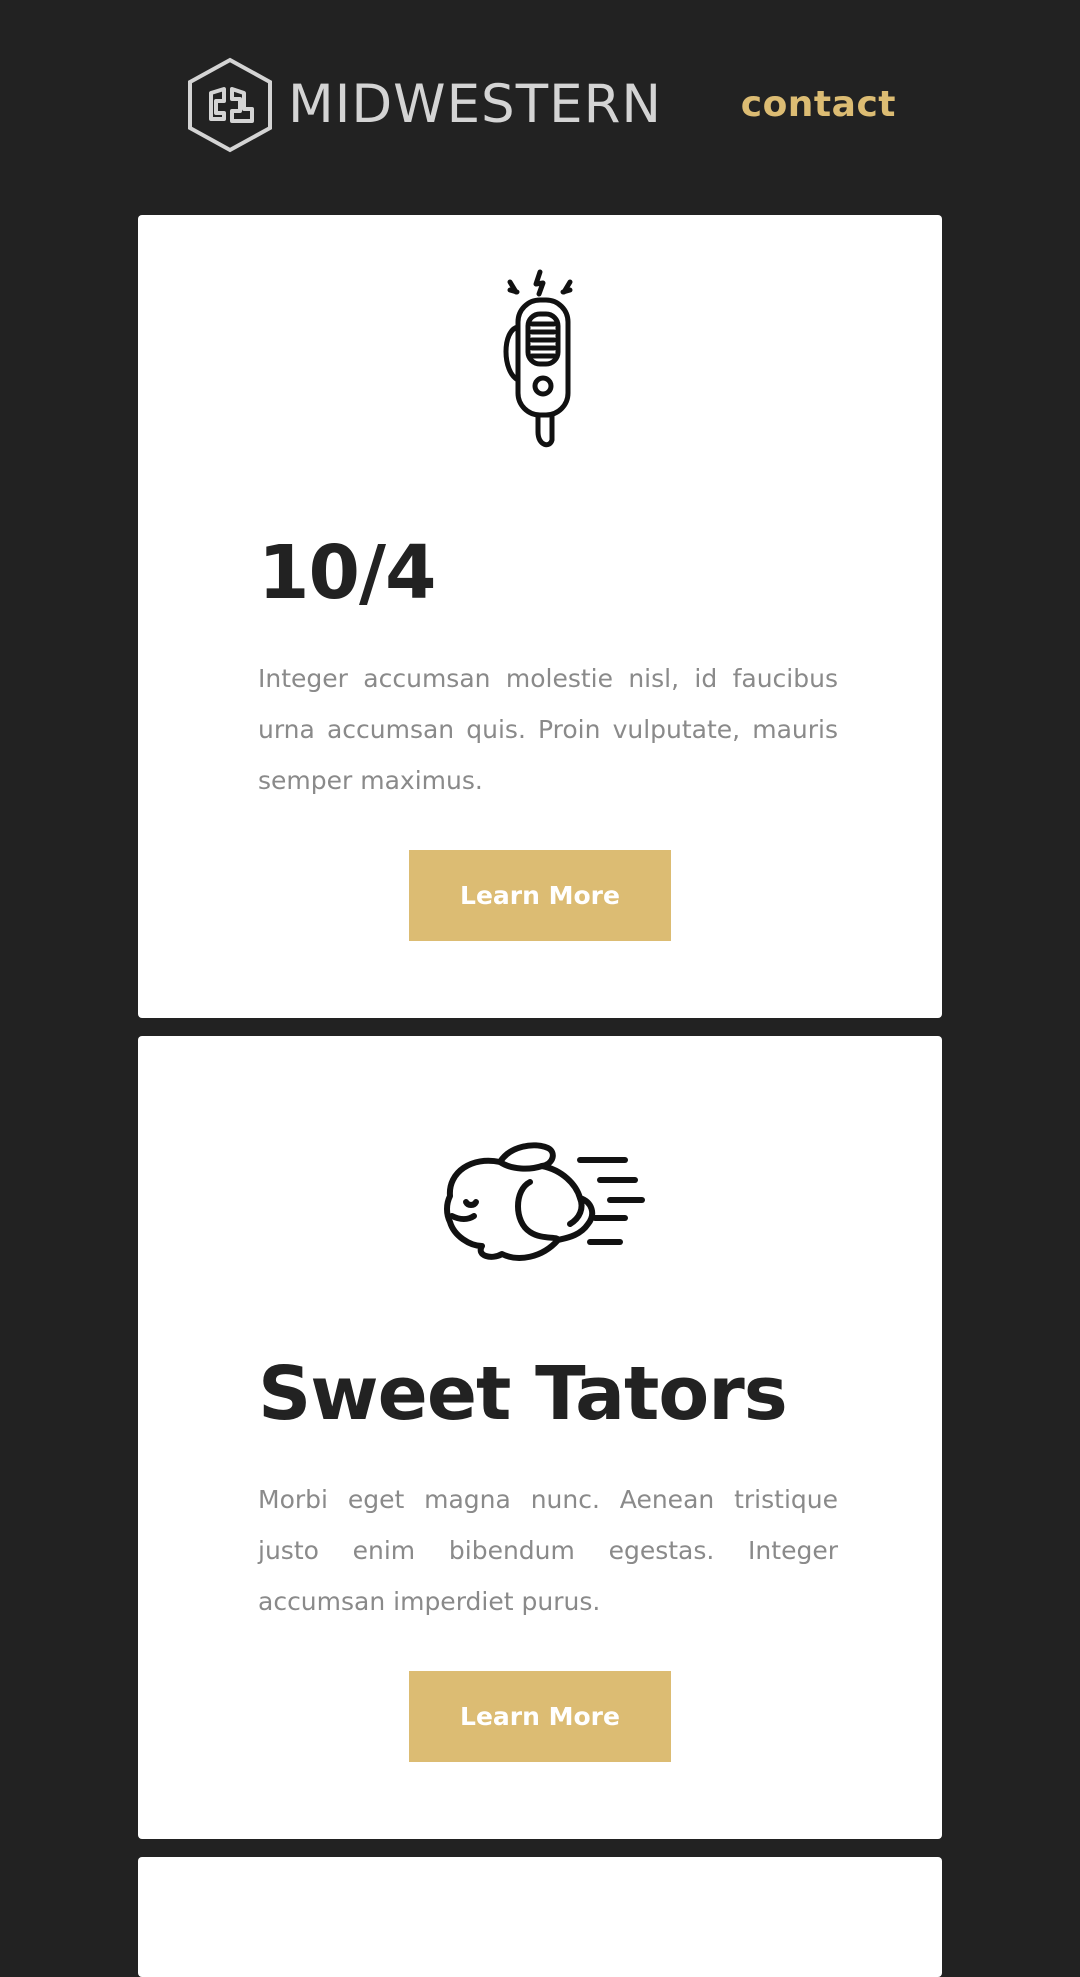 The image size is (1080, 1977). Describe the element at coordinates (818, 105) in the screenshot. I see `contact-link: contact` at that location.